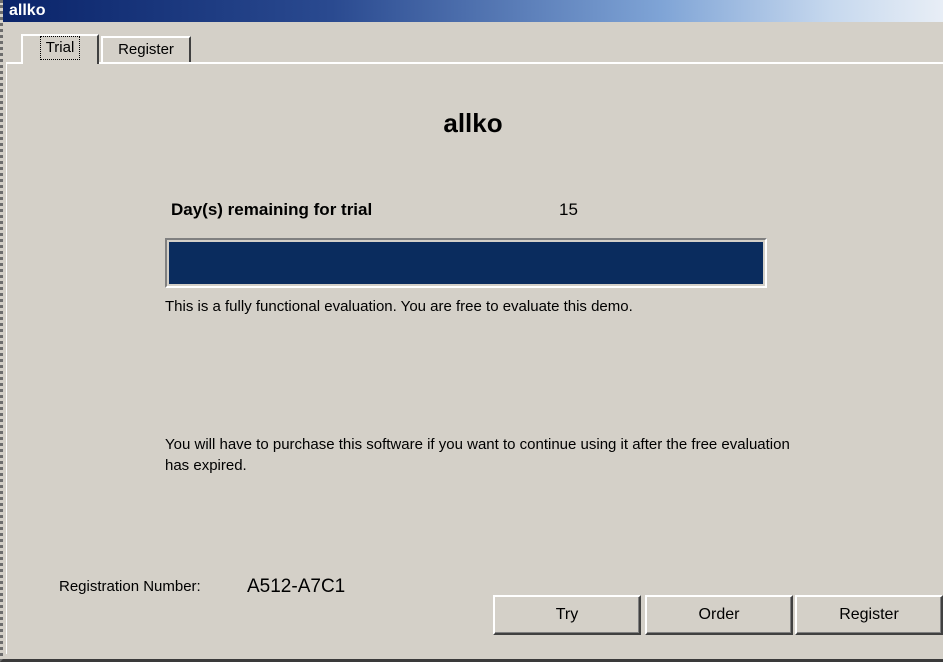 Image resolution: width=943 pixels, height=662 pixels. I want to click on days-remaining-label: Day(s) remaining for trial, so click(272, 209).